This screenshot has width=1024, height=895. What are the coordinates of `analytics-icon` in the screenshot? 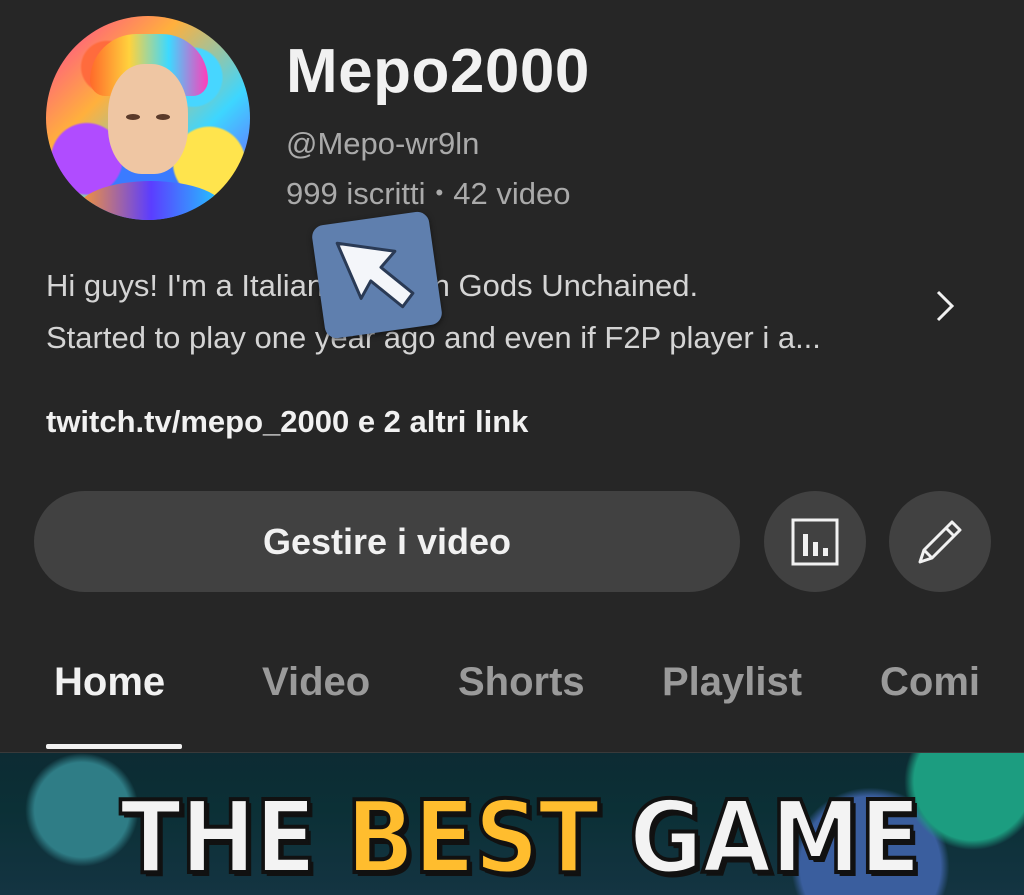 It's located at (815, 541).